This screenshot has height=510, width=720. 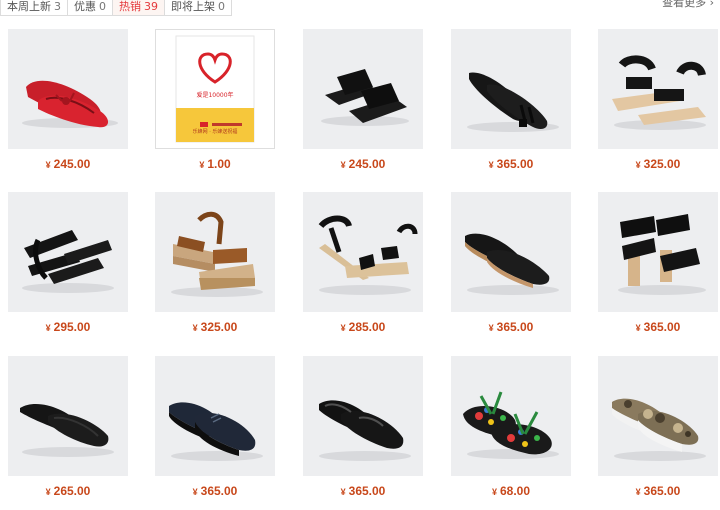 I want to click on product-price: ¥1.00, so click(x=215, y=164).